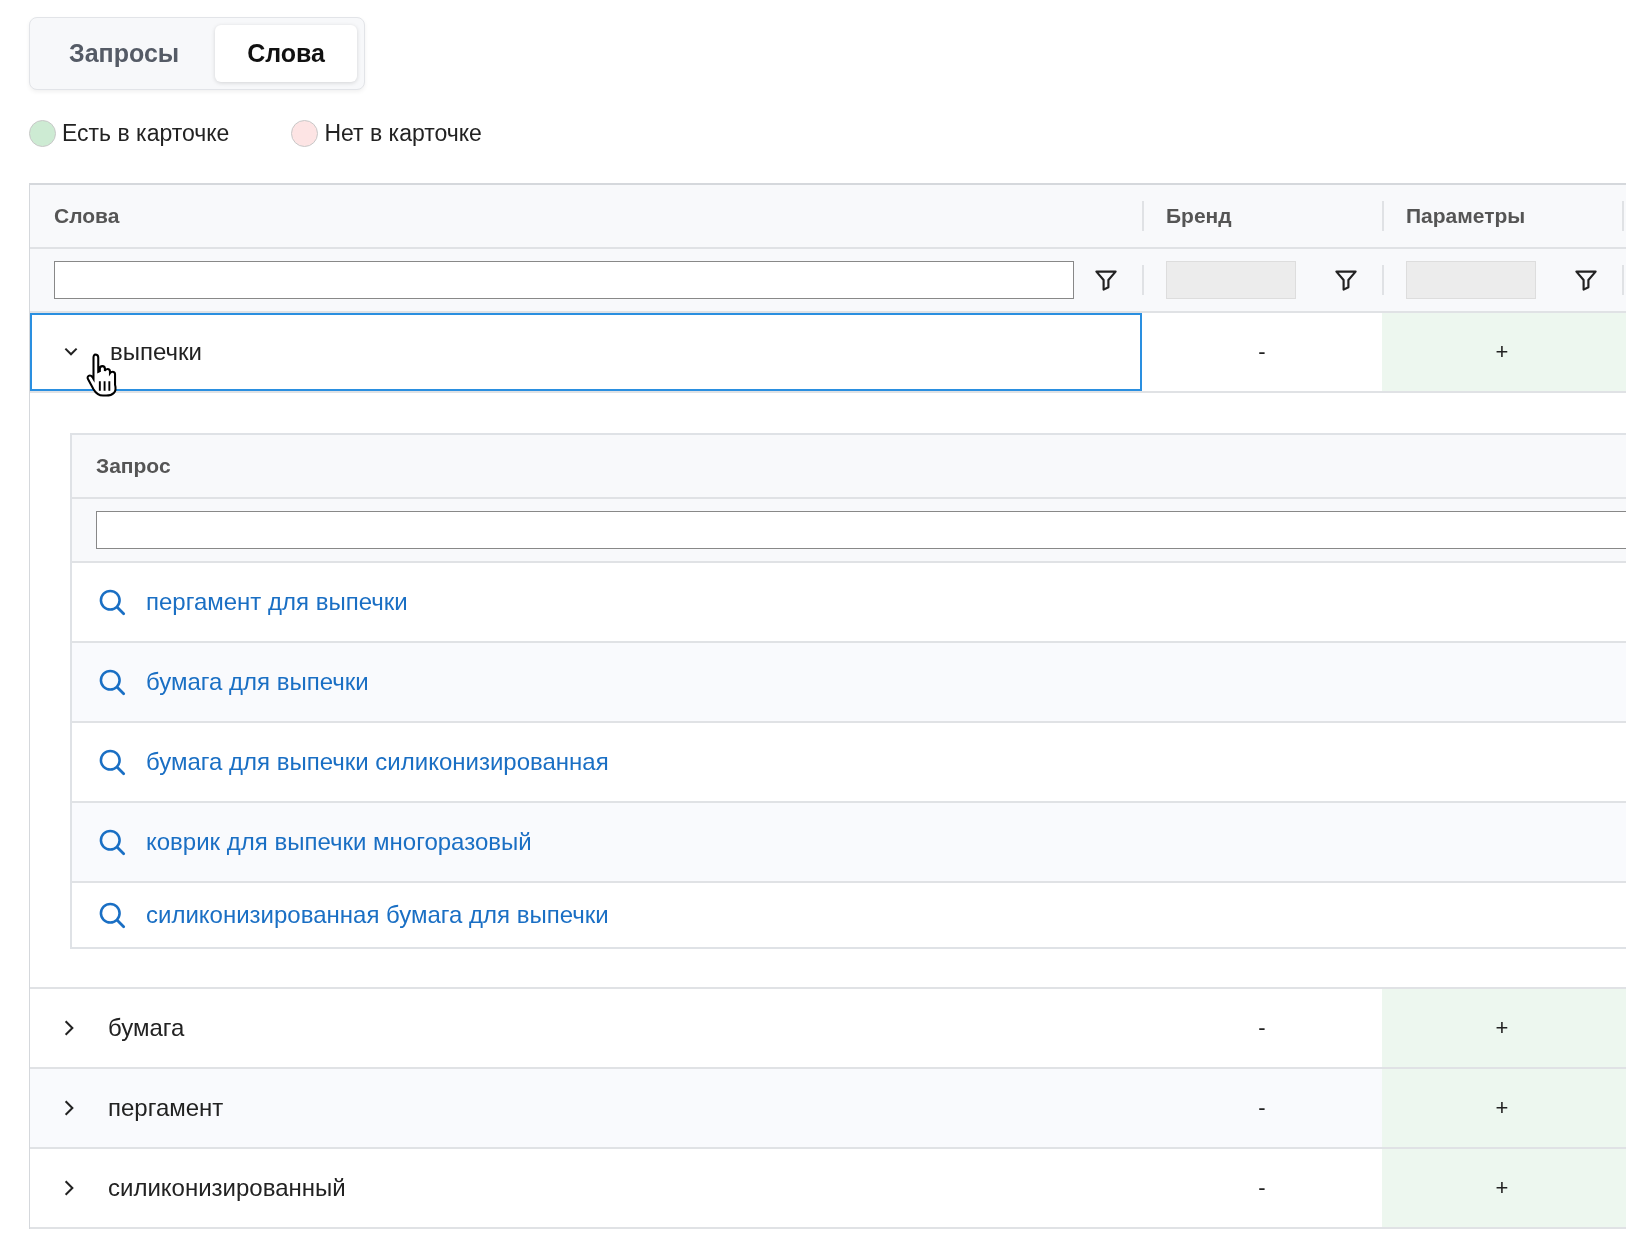 The height and width of the screenshot is (1252, 1626). What do you see at coordinates (377, 915) in the screenshot?
I see `query-link: силиконизированная бумага для выпечки` at bounding box center [377, 915].